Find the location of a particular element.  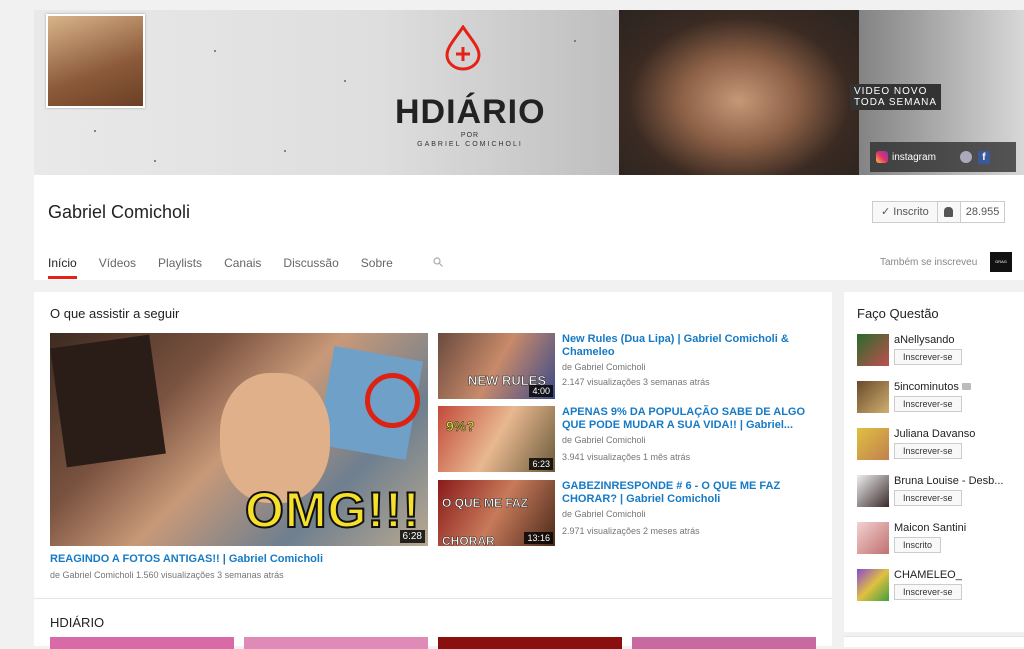

video-thumbnail: NEW RULES 4:00 is located at coordinates (496, 366).